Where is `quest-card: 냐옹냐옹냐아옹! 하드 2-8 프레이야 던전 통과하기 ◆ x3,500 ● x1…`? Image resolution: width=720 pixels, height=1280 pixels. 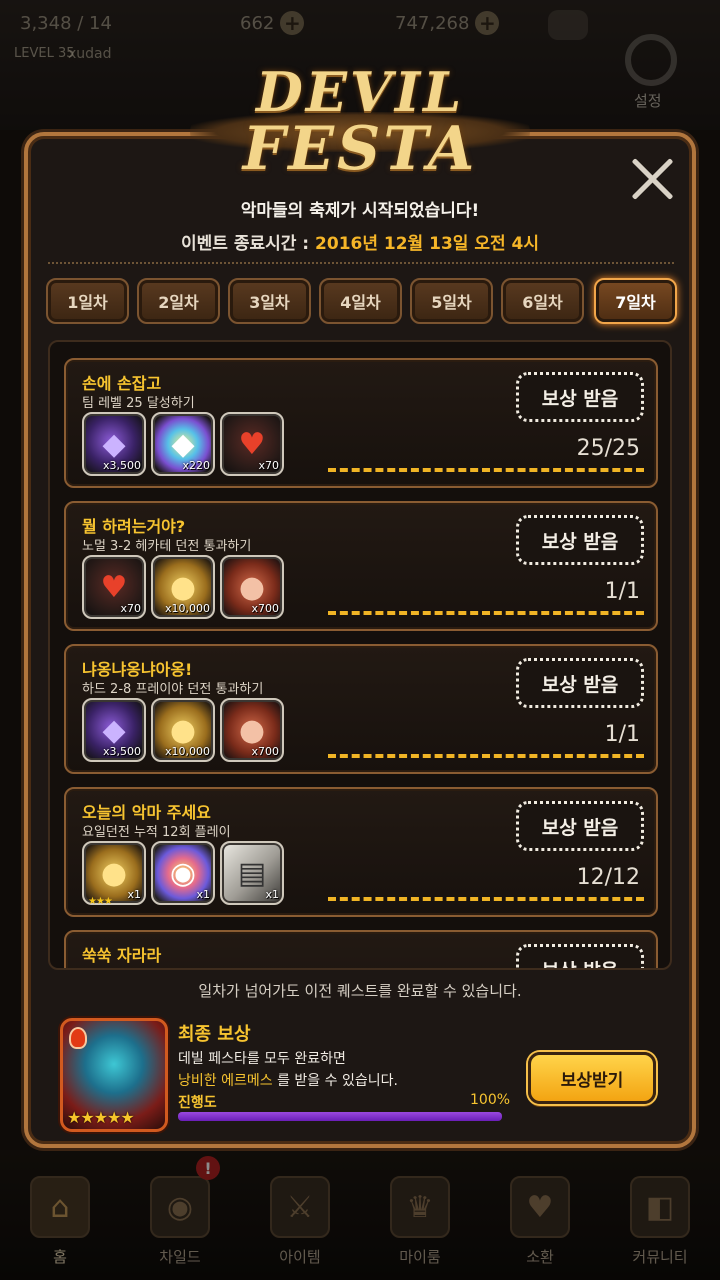
quest-card: 냐옹냐옹냐아옹! 하드 2-8 프레이야 던전 통과하기 ◆ x3,500 ● x1… is located at coordinates (361, 709).